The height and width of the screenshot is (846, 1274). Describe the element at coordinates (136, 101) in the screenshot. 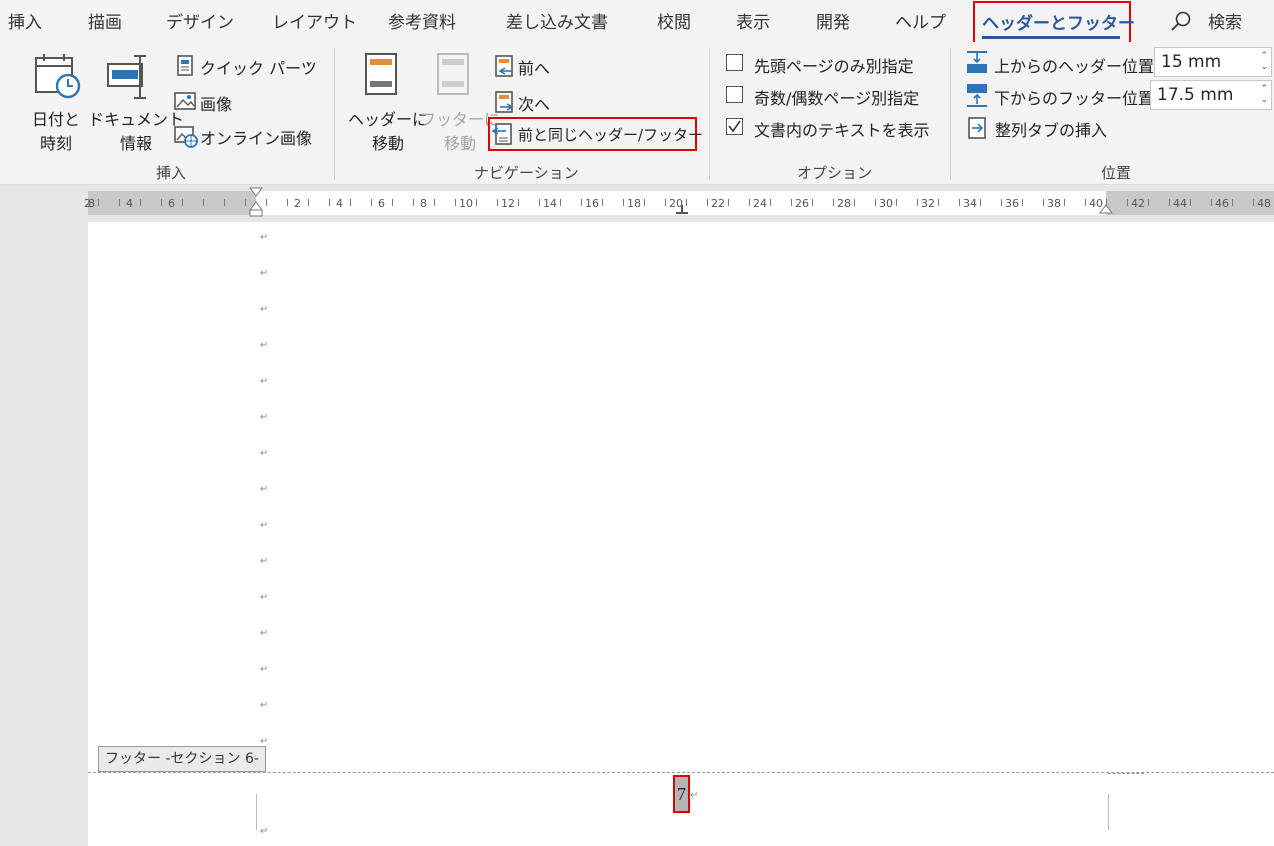

I see `document-info-button: ドキュメント 情報 ⌄` at that location.